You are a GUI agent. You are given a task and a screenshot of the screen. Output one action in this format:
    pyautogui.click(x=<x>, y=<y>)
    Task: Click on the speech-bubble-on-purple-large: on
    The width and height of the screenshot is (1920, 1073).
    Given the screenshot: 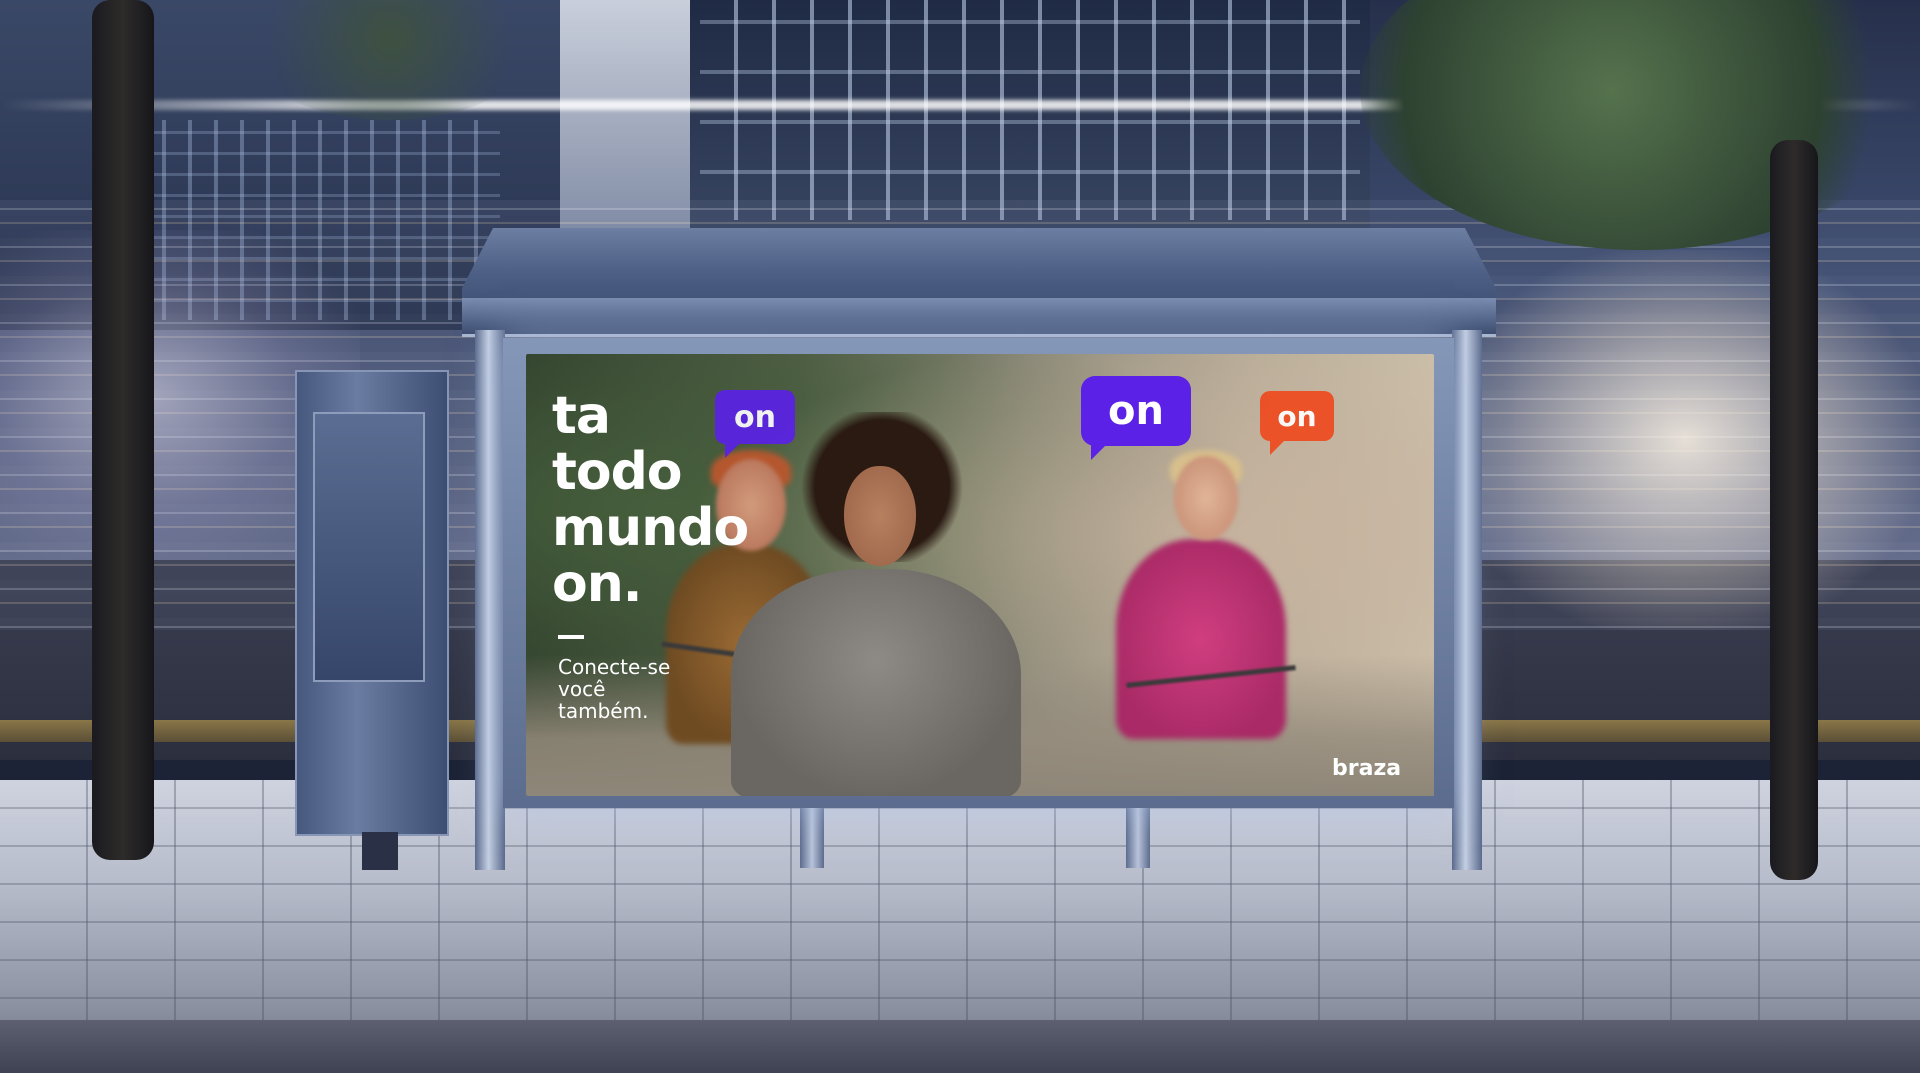 What is the action you would take?
    pyautogui.click(x=1136, y=418)
    